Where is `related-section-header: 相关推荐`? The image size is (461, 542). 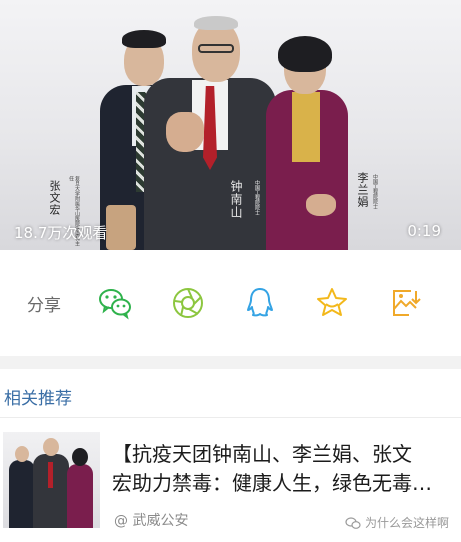
related-section-header: 相关推荐 is located at coordinates (230, 393).